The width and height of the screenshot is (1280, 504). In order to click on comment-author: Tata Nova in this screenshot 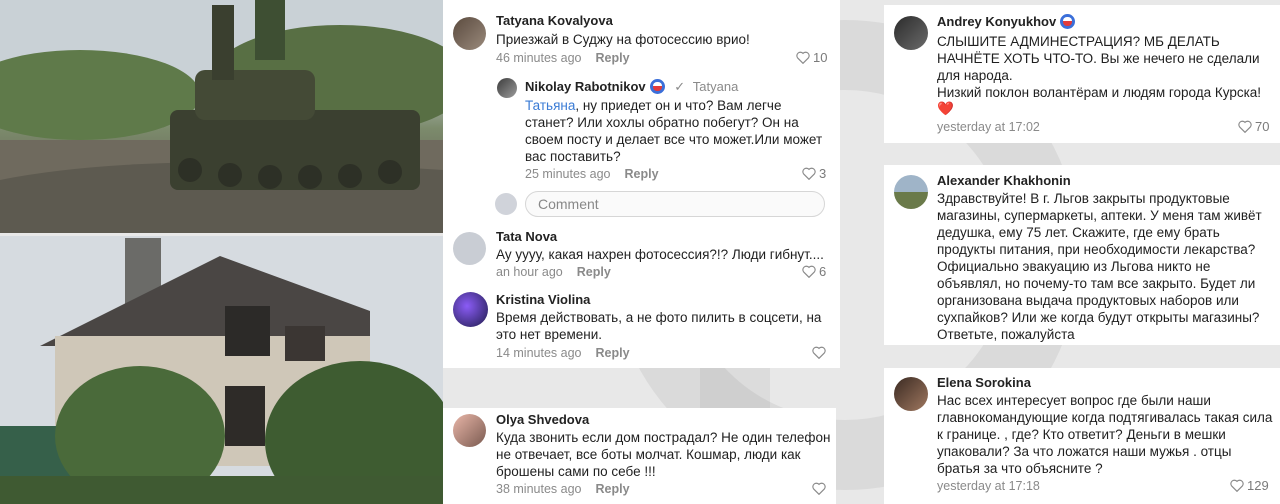, I will do `click(526, 236)`.